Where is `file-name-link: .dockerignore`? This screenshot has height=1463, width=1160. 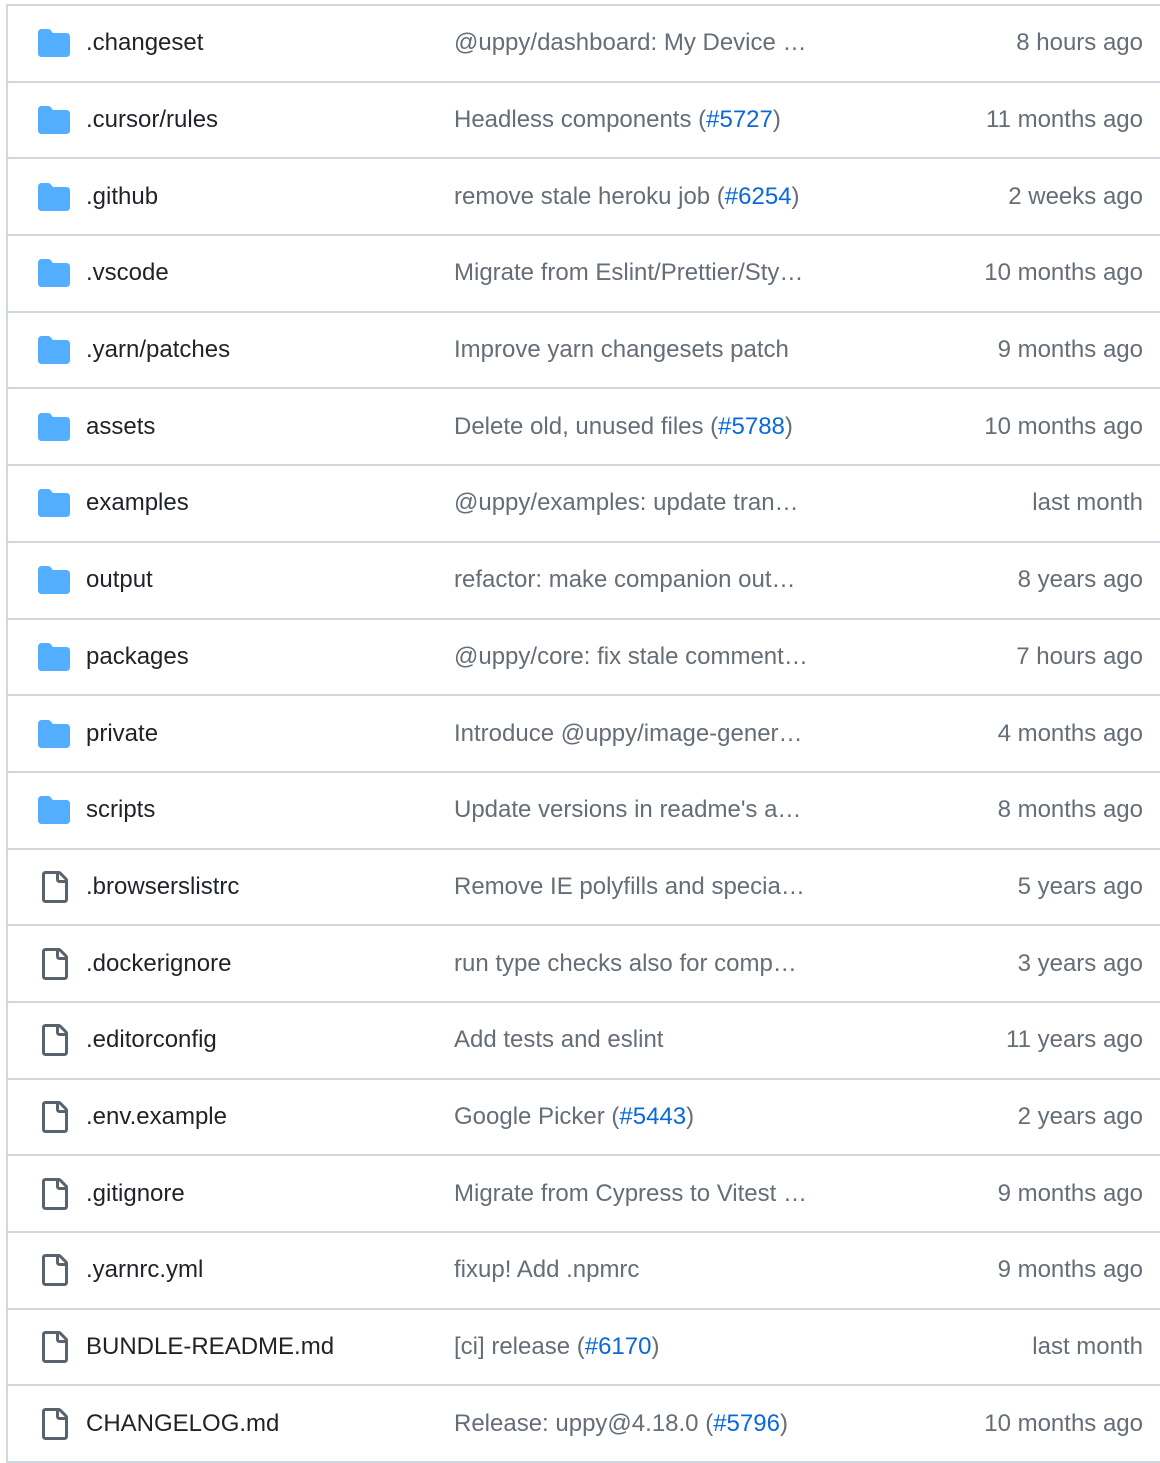
file-name-link: .dockerignore is located at coordinates (158, 964).